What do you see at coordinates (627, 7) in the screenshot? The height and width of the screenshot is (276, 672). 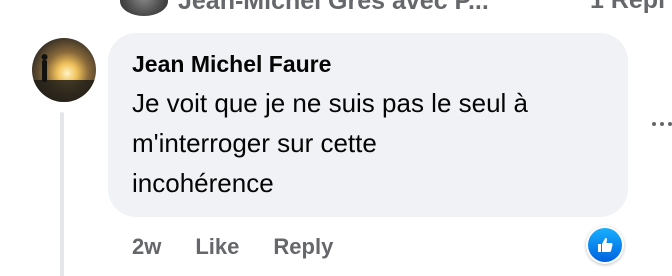 I see `previous-reply-count: 1 Repl` at bounding box center [627, 7].